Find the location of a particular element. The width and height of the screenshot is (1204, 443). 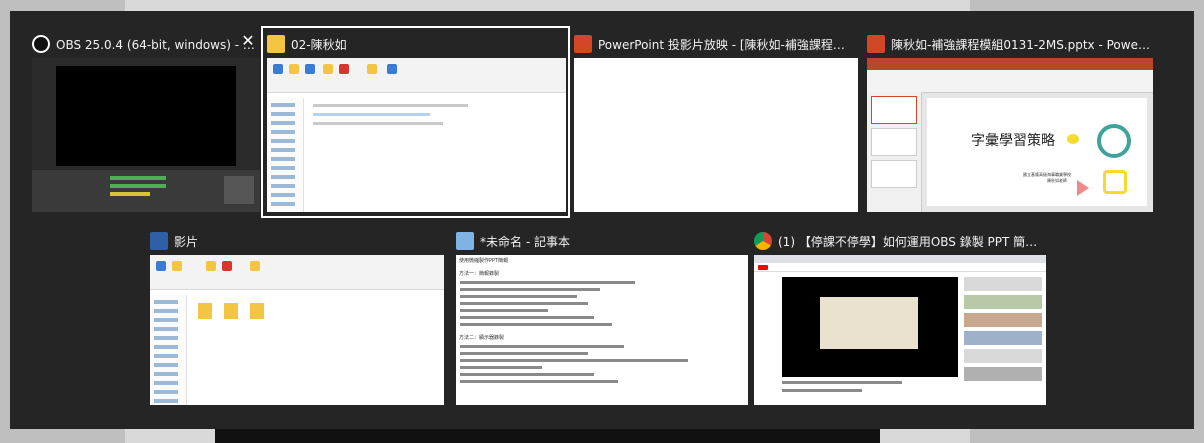

notepad-icon is located at coordinates (465, 241).